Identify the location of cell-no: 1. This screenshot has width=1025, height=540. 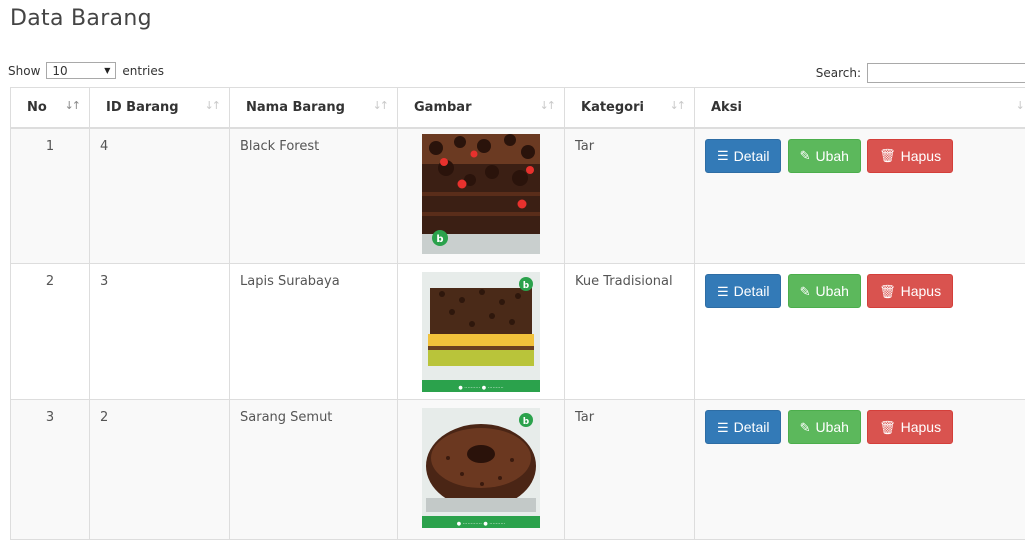
(50, 196).